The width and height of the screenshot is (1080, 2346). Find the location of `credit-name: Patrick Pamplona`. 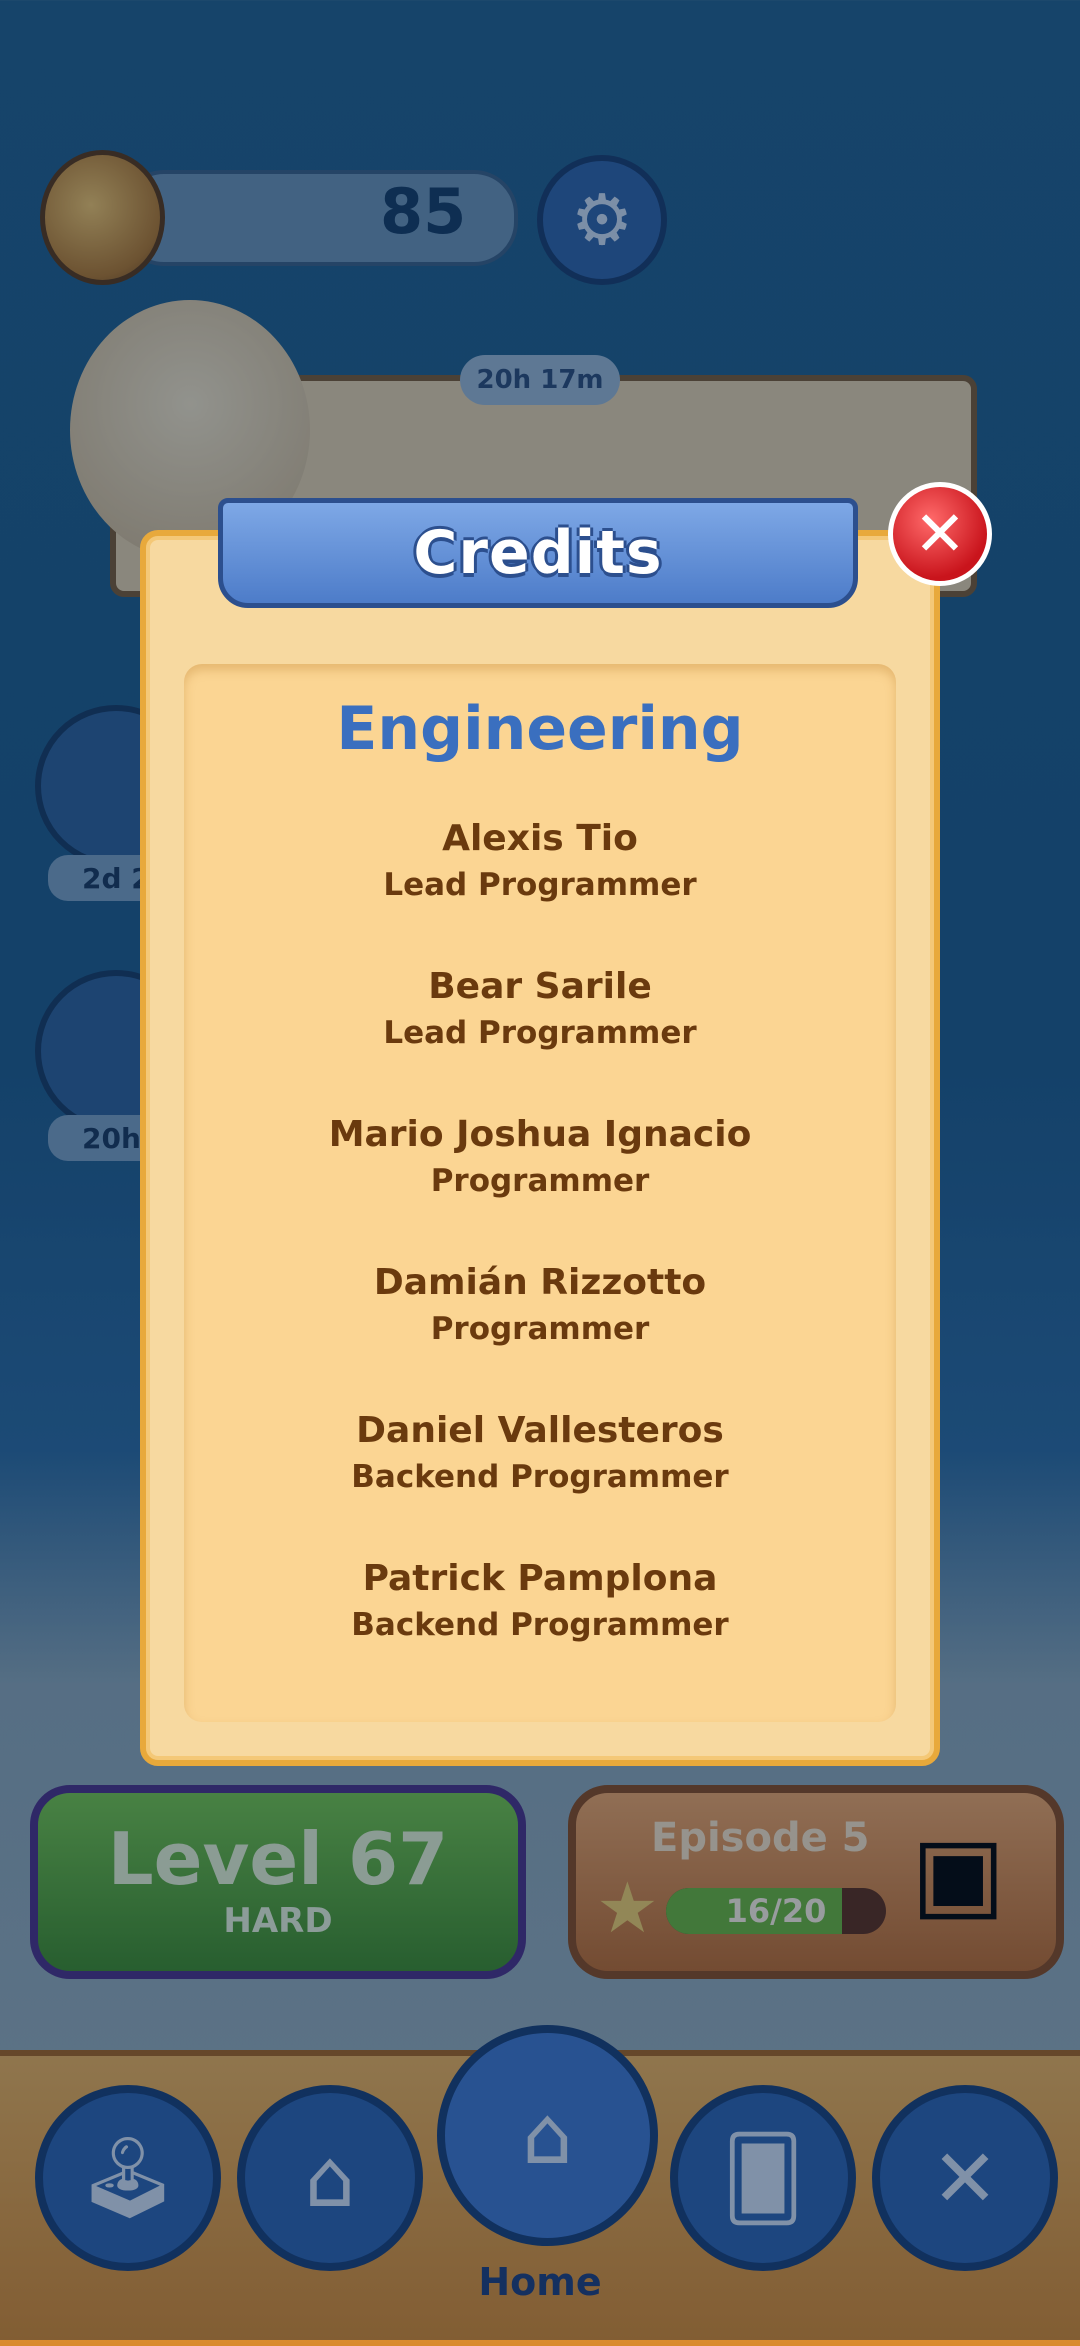

credit-name: Patrick Pamplona is located at coordinates (540, 1578).